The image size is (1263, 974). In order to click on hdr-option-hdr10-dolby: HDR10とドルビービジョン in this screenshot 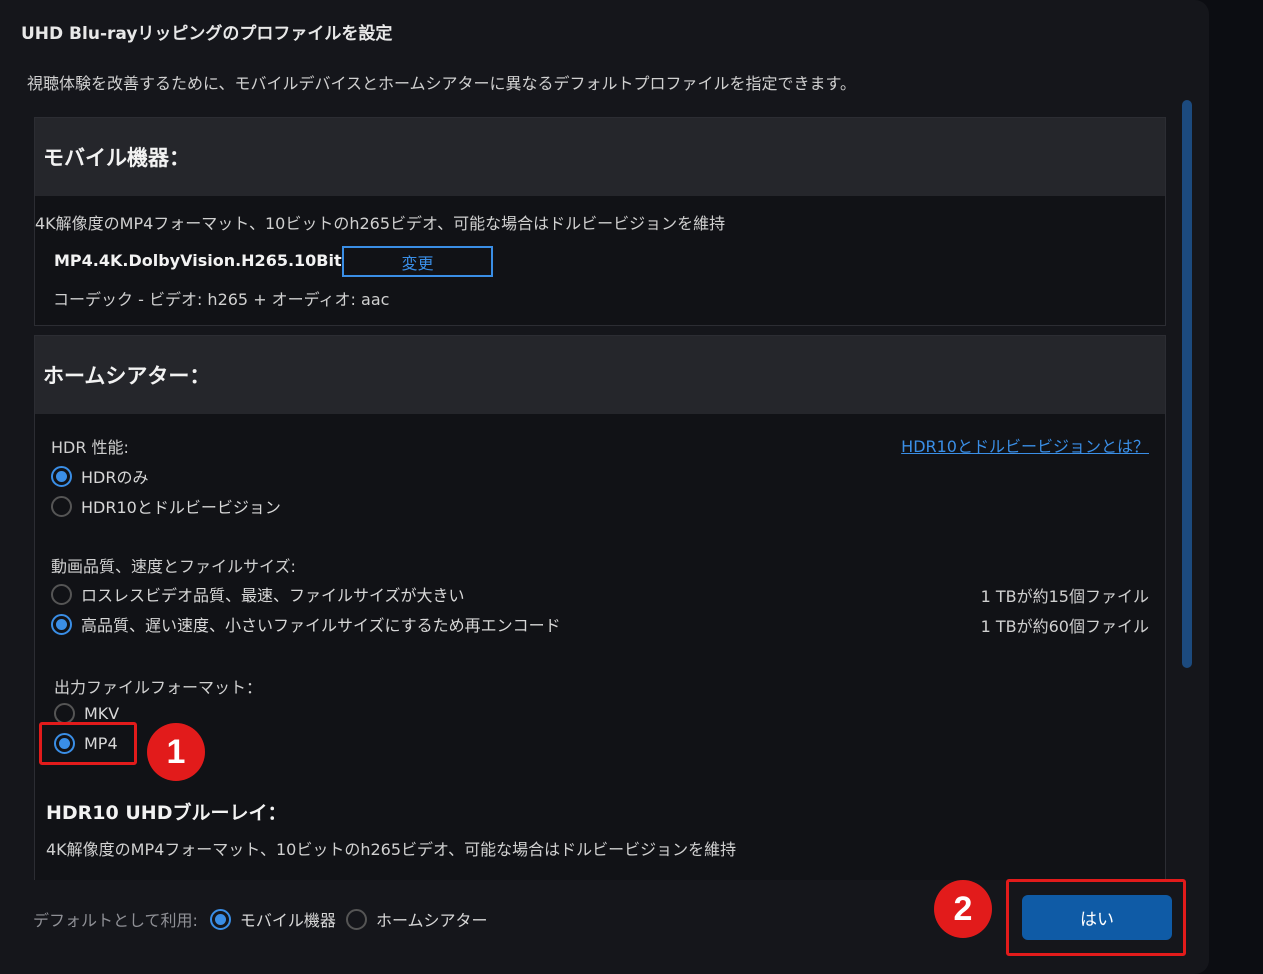, I will do `click(166, 506)`.